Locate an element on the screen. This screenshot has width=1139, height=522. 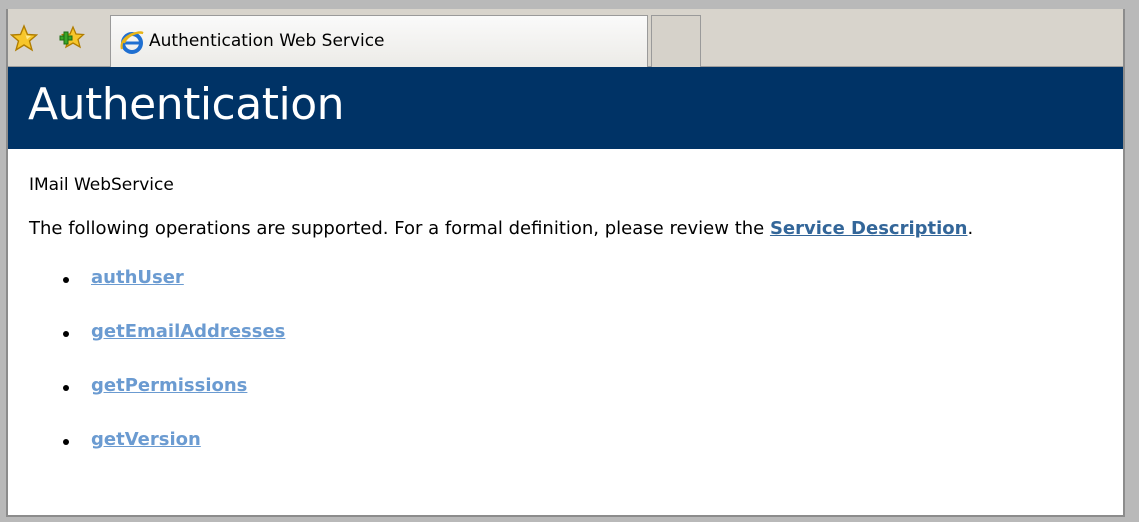
intro-text-end: . is located at coordinates (970, 228).